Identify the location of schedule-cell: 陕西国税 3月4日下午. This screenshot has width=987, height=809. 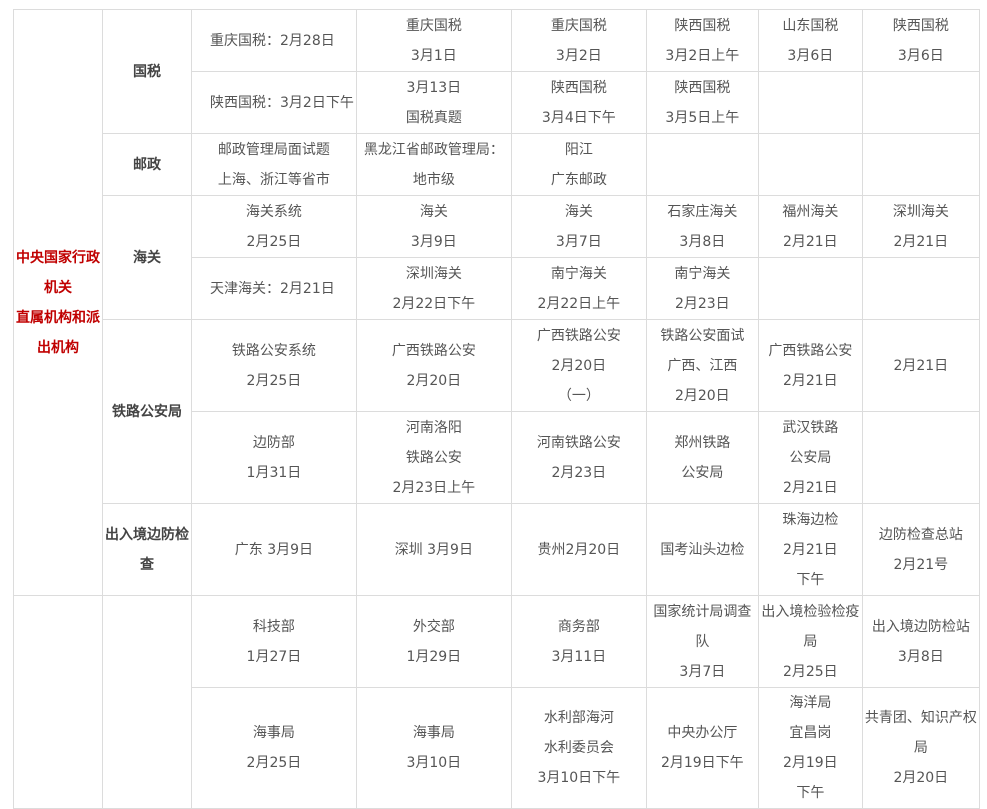
(578, 102).